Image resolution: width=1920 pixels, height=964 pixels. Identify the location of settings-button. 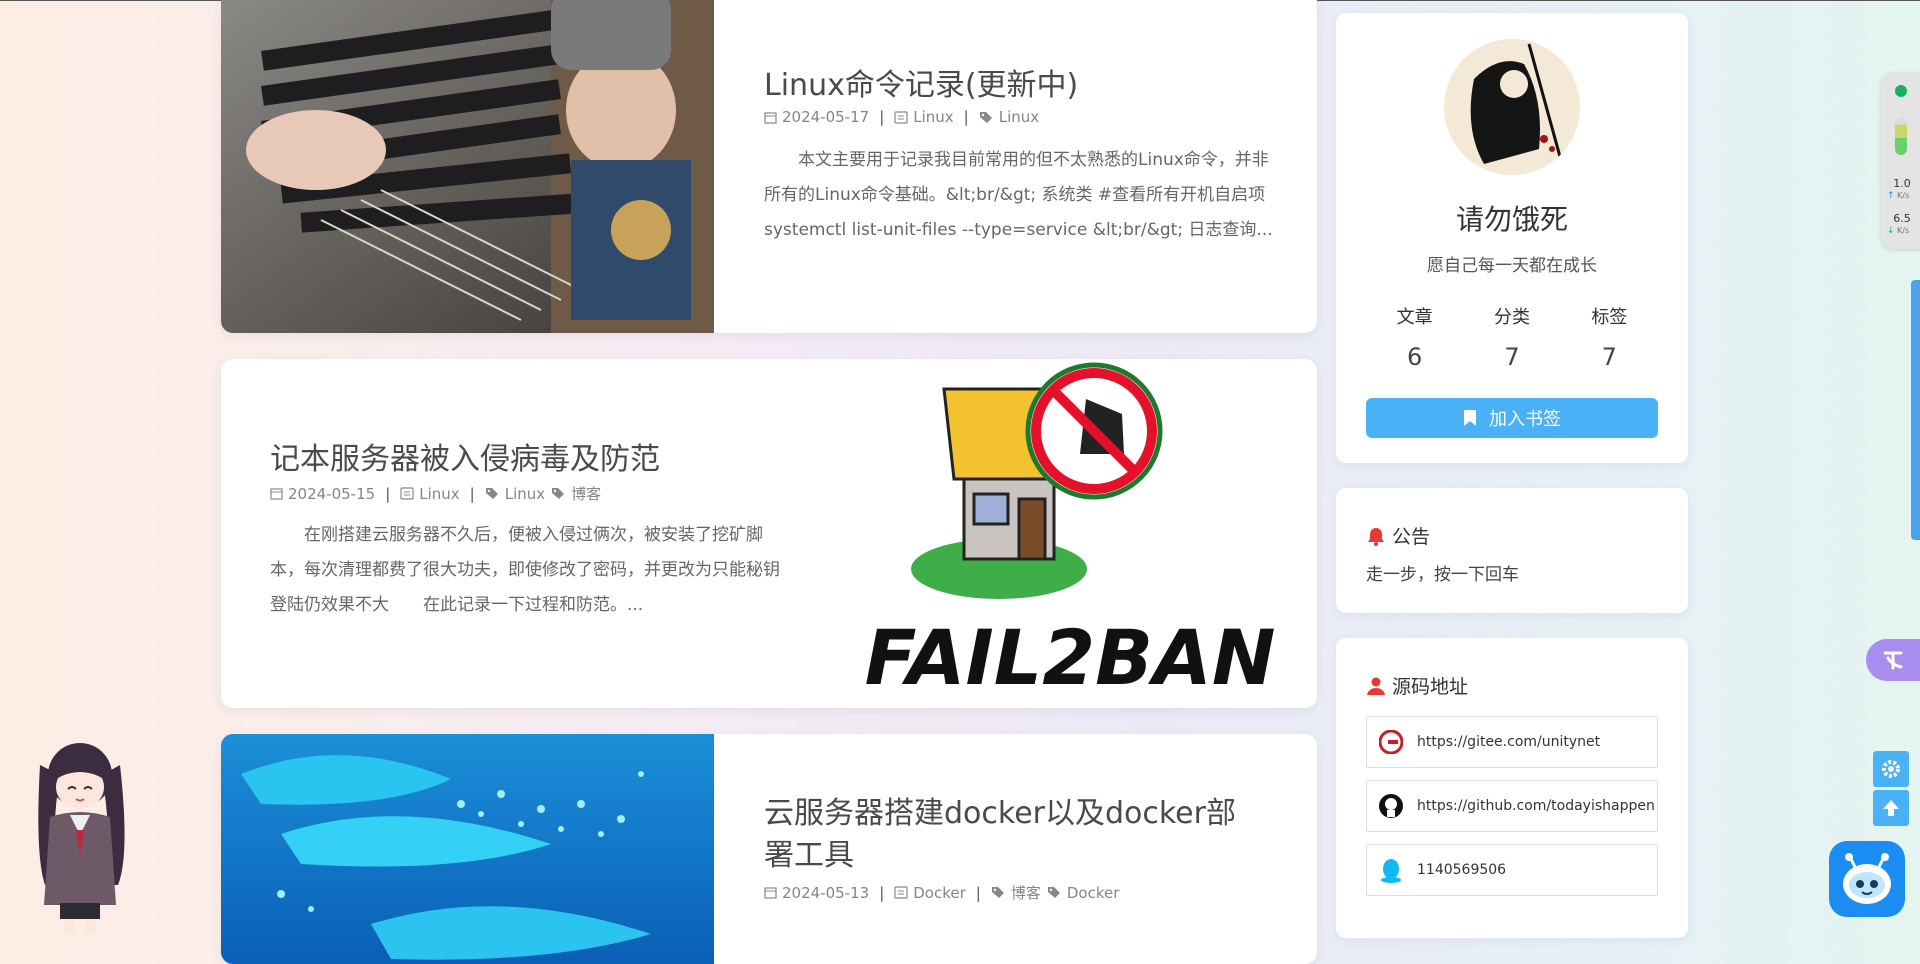
(1891, 769).